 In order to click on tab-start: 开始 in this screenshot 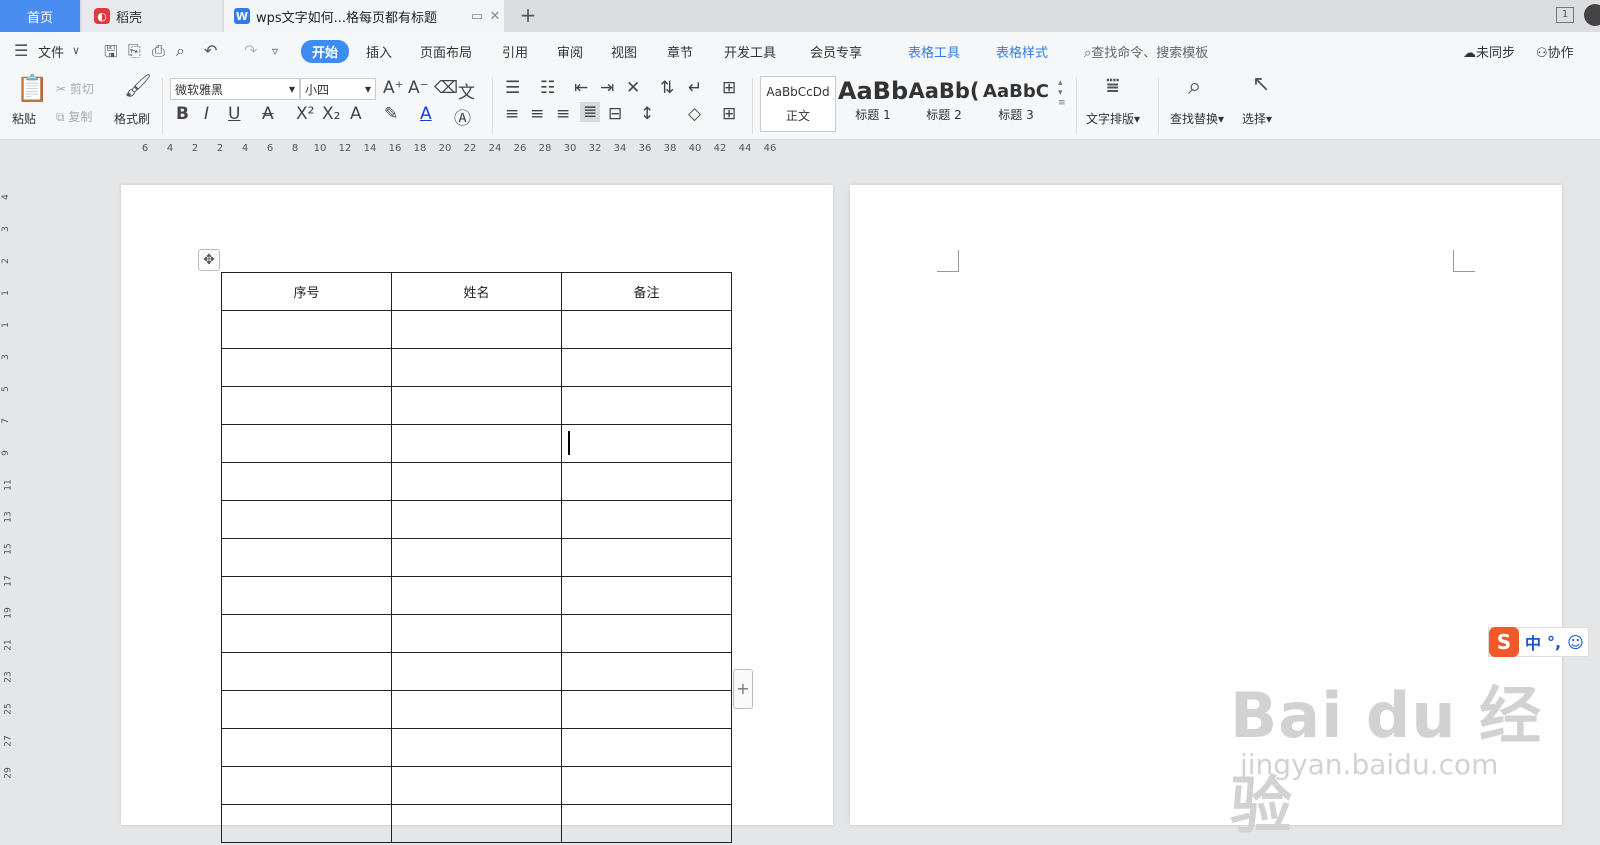, I will do `click(325, 51)`.